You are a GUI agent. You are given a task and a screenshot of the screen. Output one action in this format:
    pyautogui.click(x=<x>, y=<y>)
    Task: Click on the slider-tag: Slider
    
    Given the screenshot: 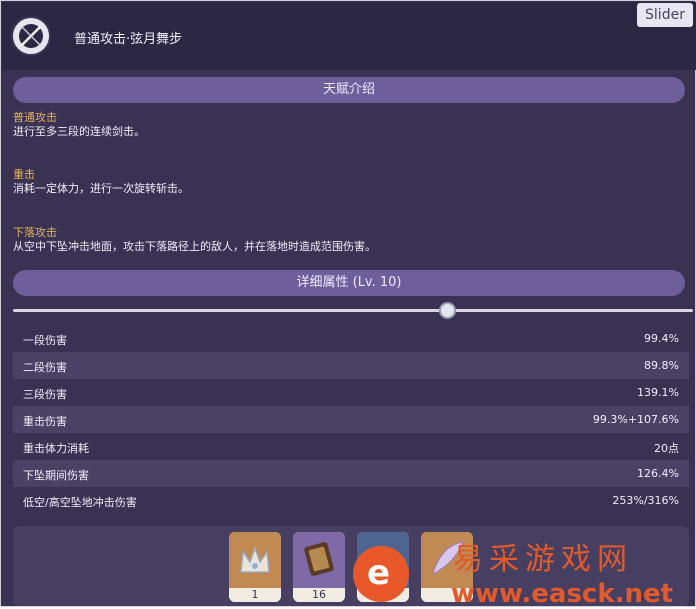 What is the action you would take?
    pyautogui.click(x=665, y=15)
    